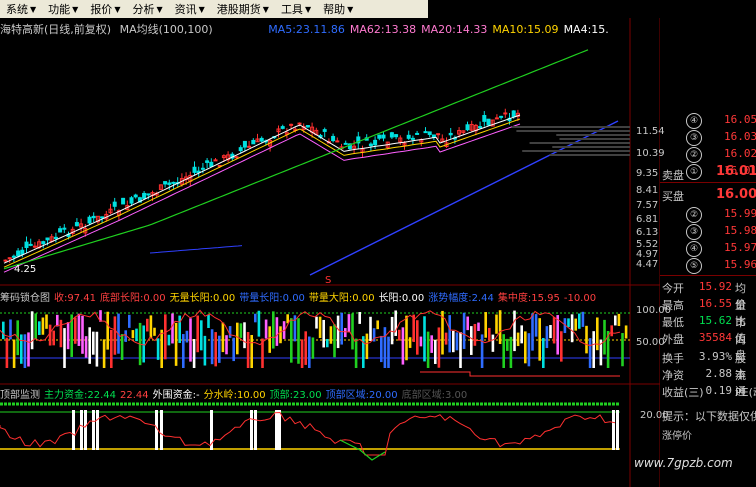 This screenshot has width=756, height=487. What do you see at coordinates (708, 275) in the screenshot?
I see `stats-divider` at bounding box center [708, 275].